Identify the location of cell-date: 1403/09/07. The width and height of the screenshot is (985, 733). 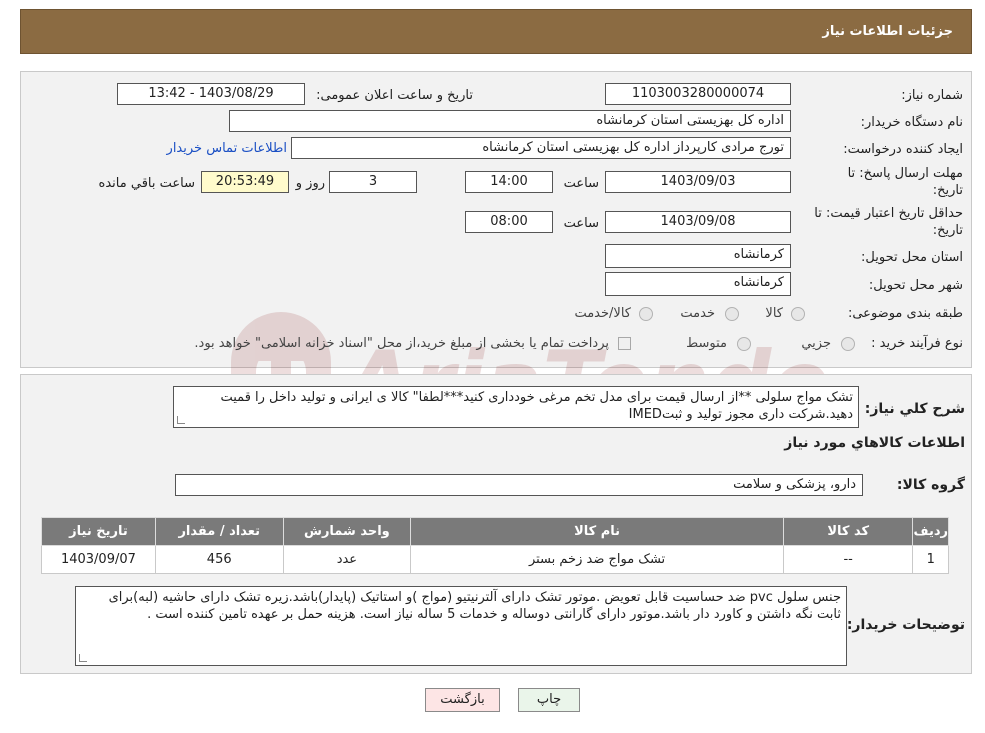
(98, 559).